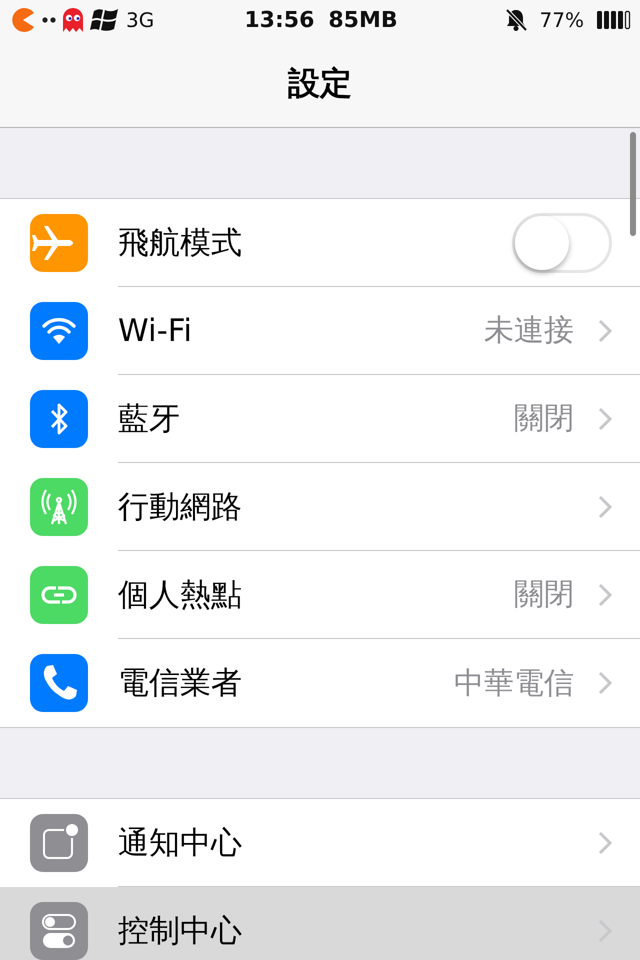  What do you see at coordinates (363, 20) in the screenshot?
I see `memory-usage: 85MB` at bounding box center [363, 20].